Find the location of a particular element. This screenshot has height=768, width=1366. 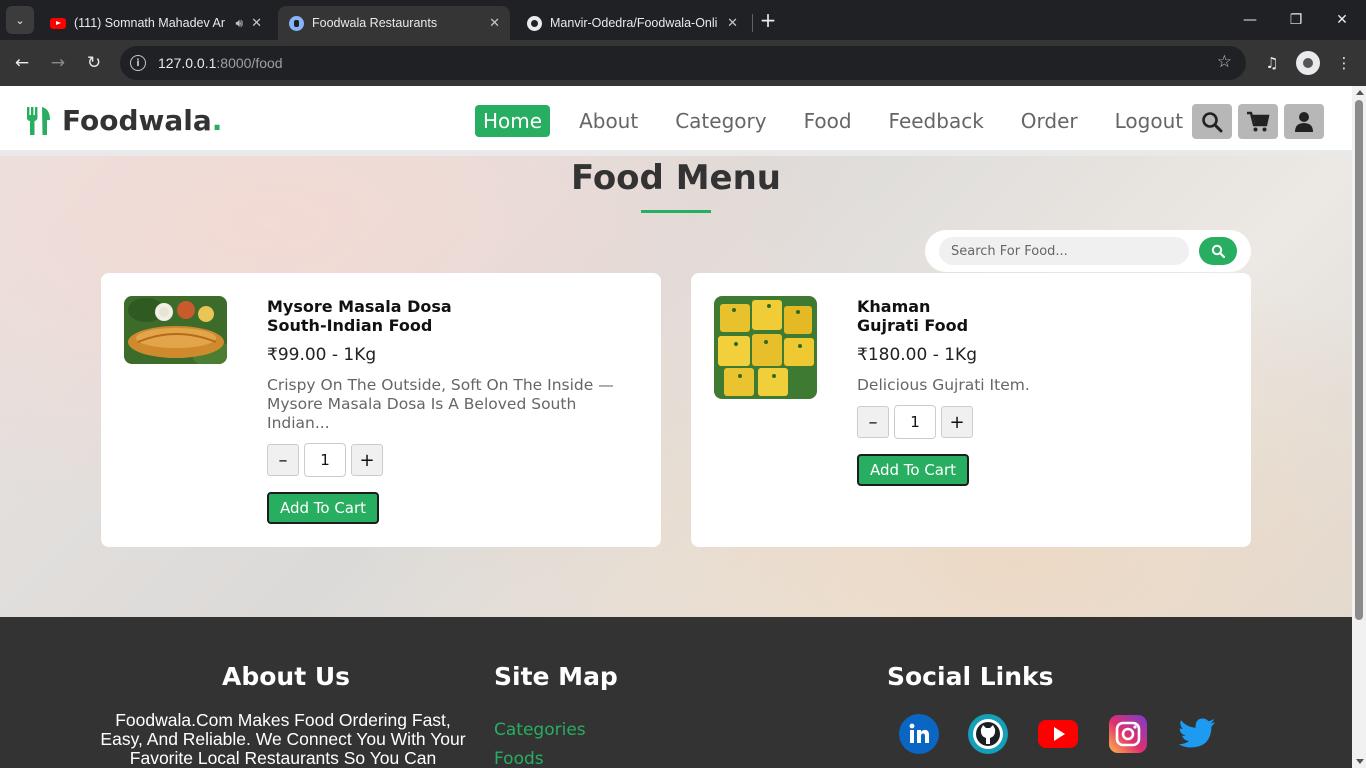

title-underline is located at coordinates (676, 211).